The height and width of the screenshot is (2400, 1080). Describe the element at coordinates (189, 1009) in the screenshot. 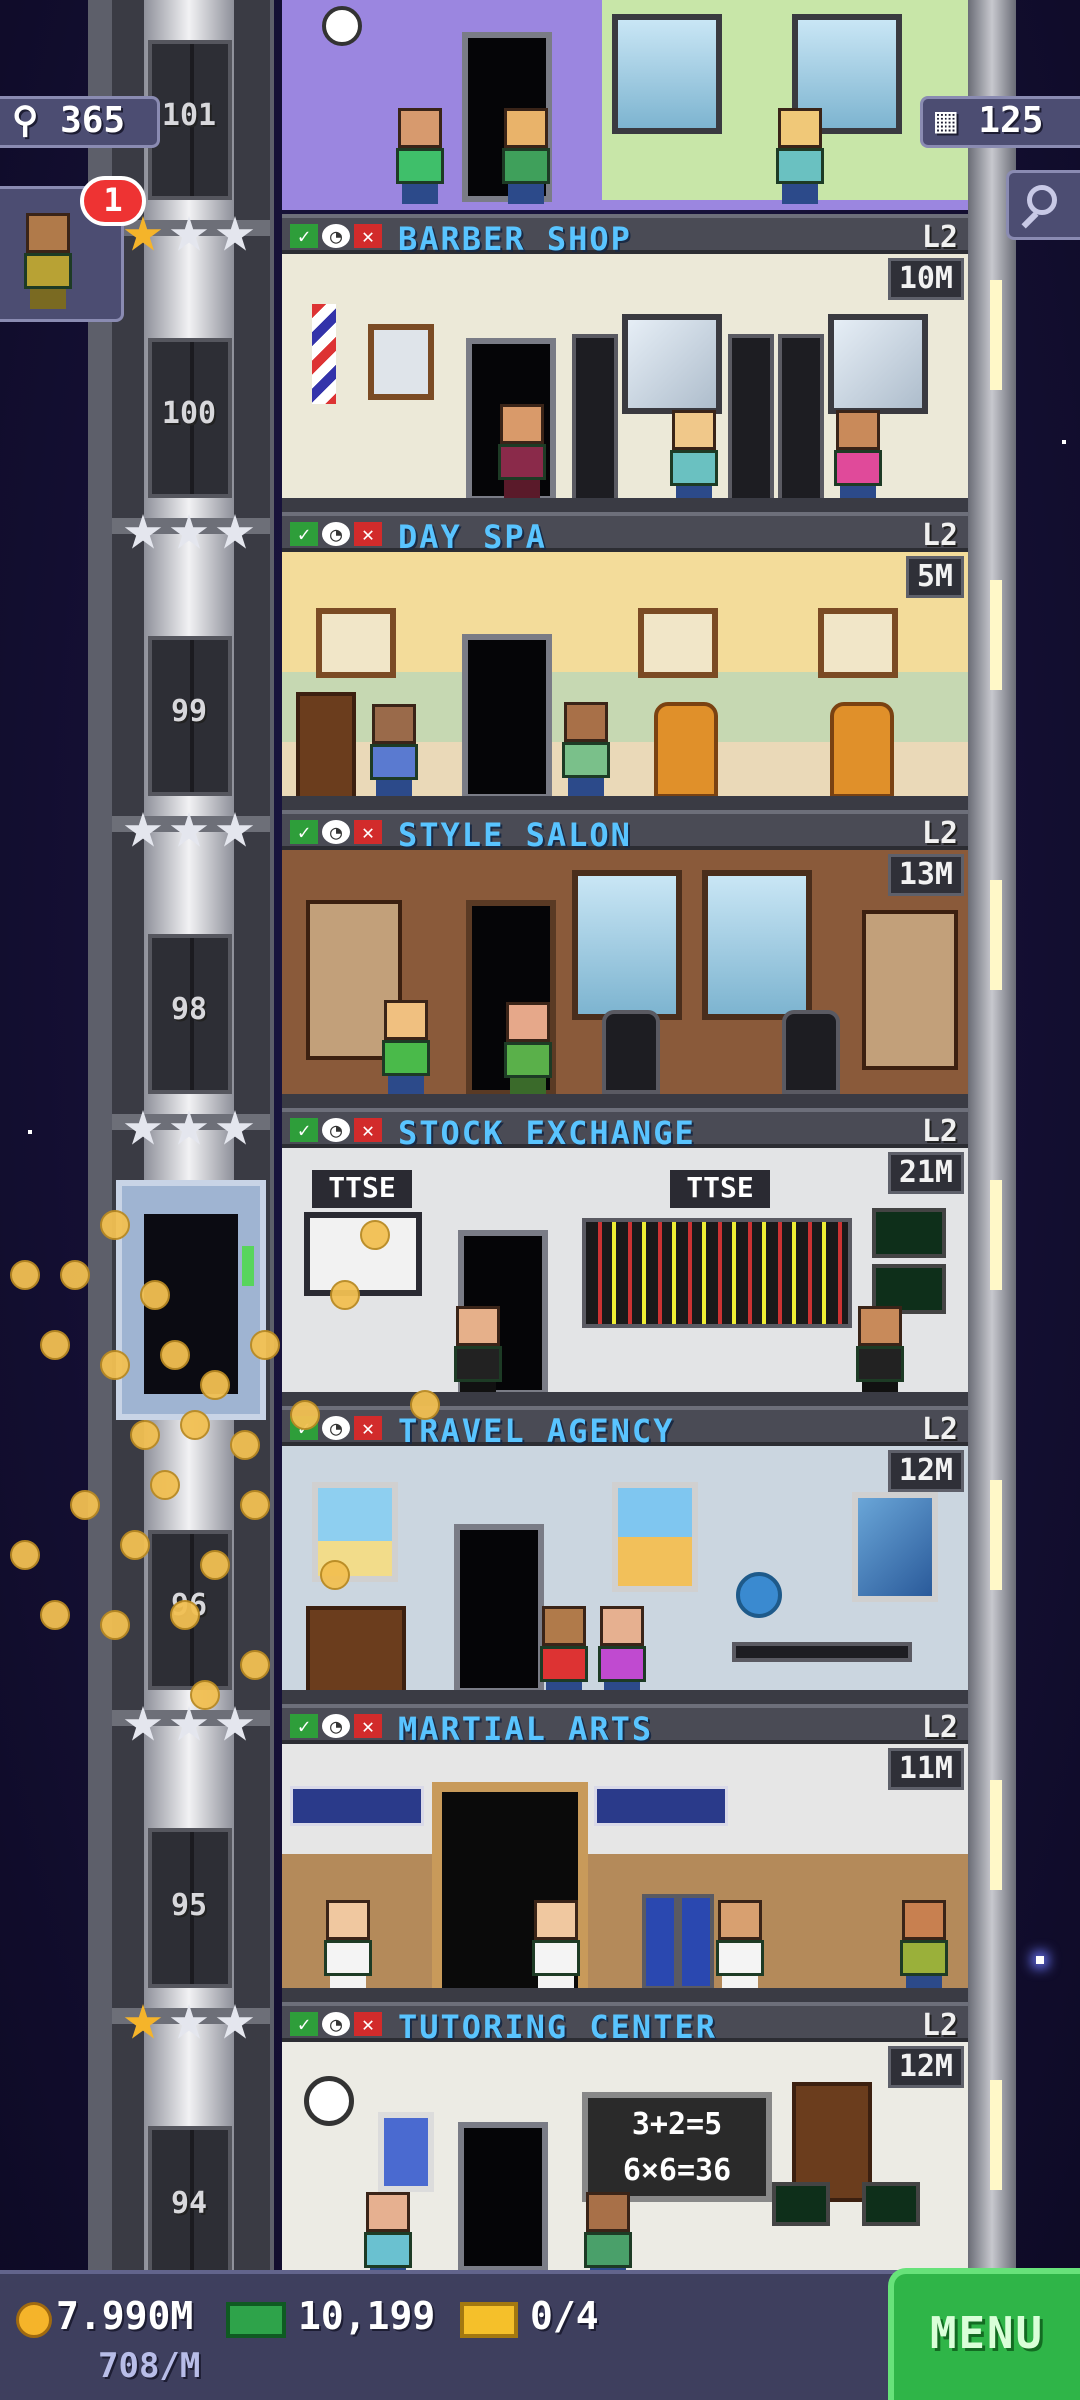

I see `shaft-floor-number: 98` at that location.